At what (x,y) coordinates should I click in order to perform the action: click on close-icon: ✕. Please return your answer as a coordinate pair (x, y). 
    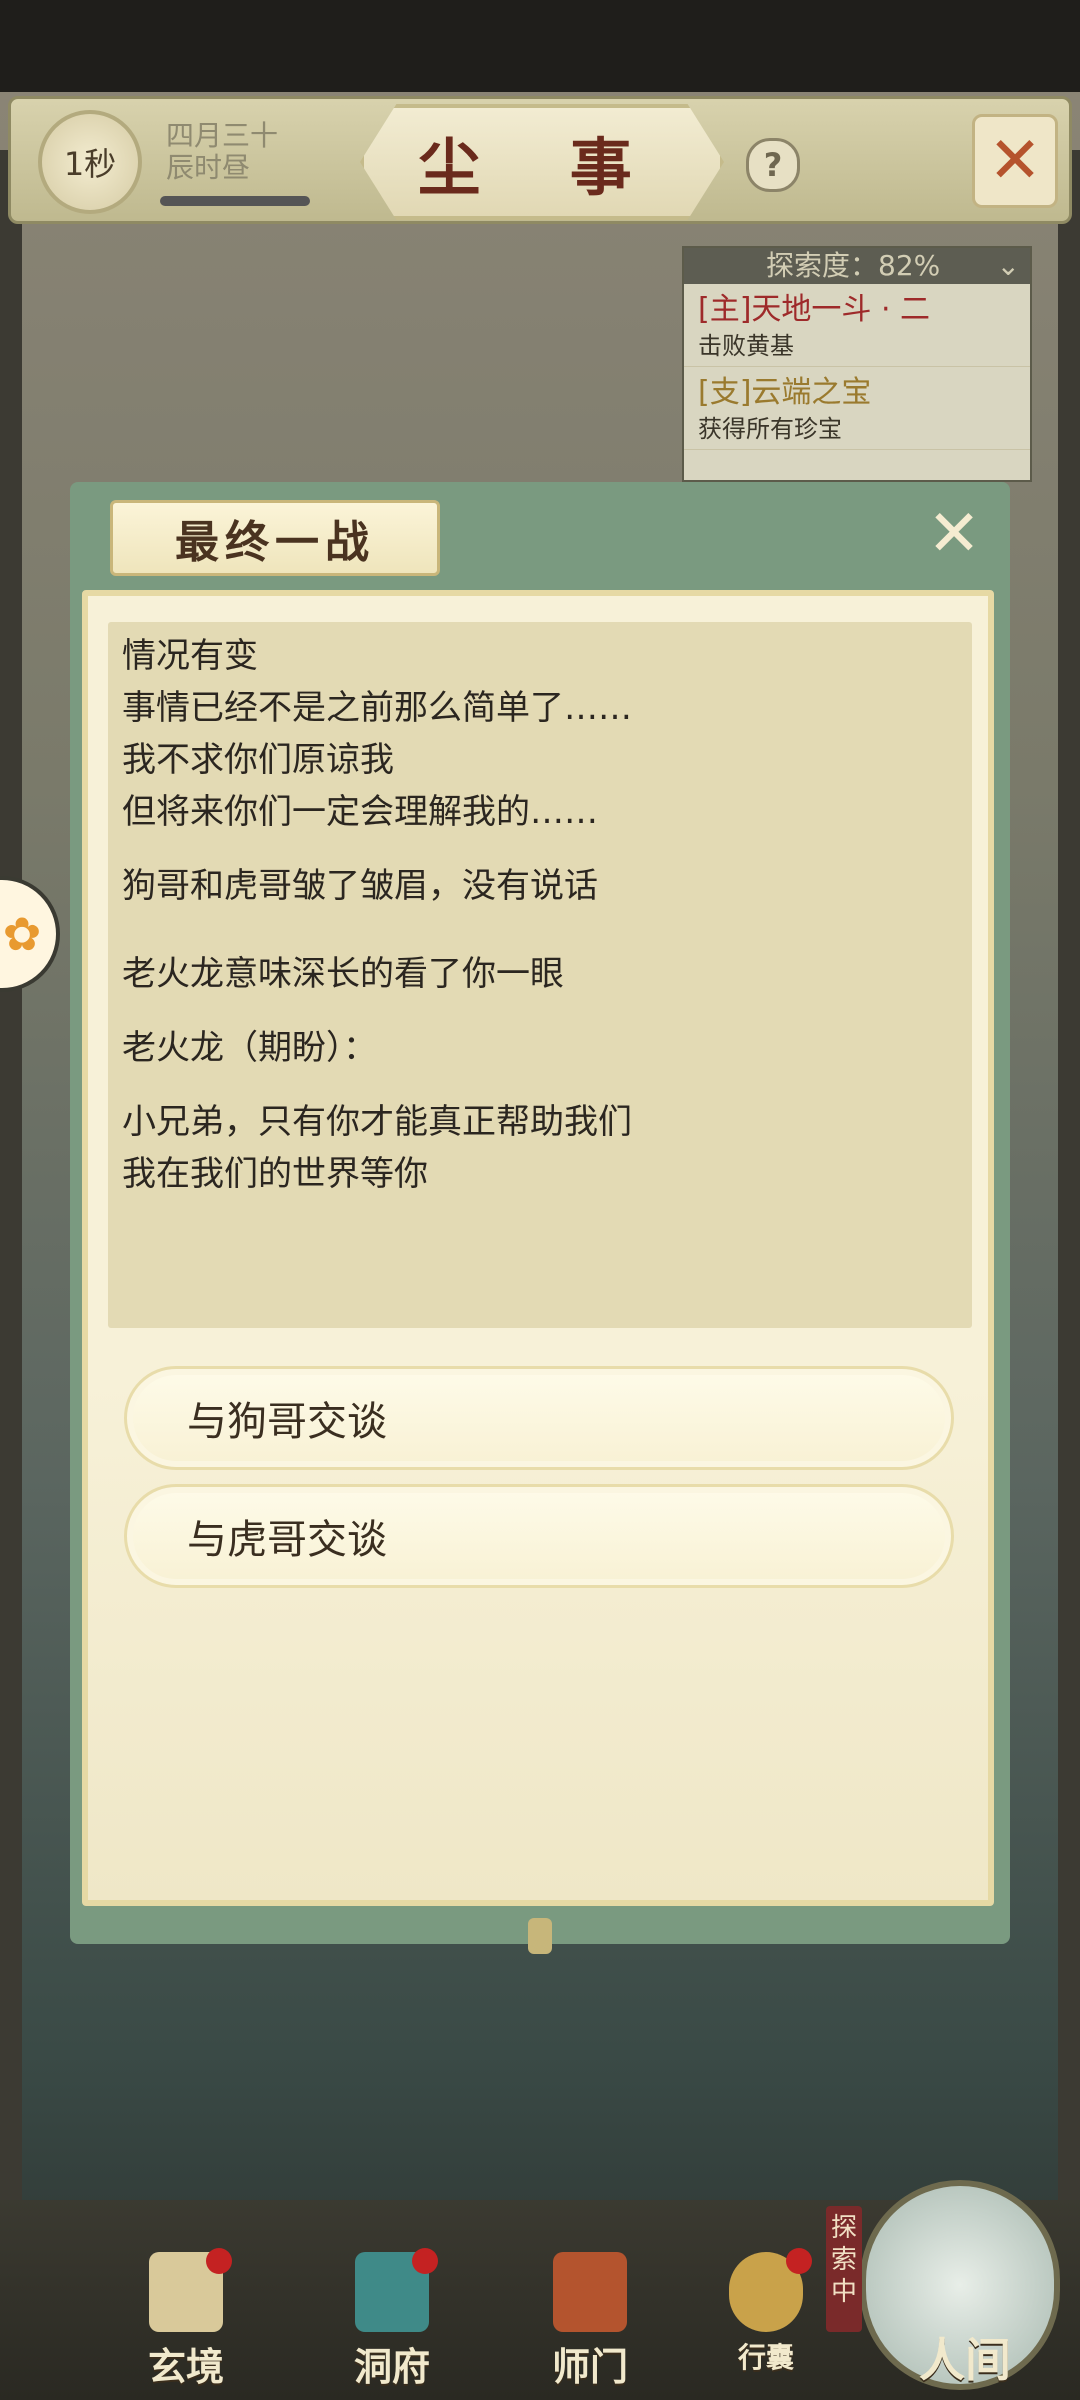
    Looking at the image, I should click on (1015, 161).